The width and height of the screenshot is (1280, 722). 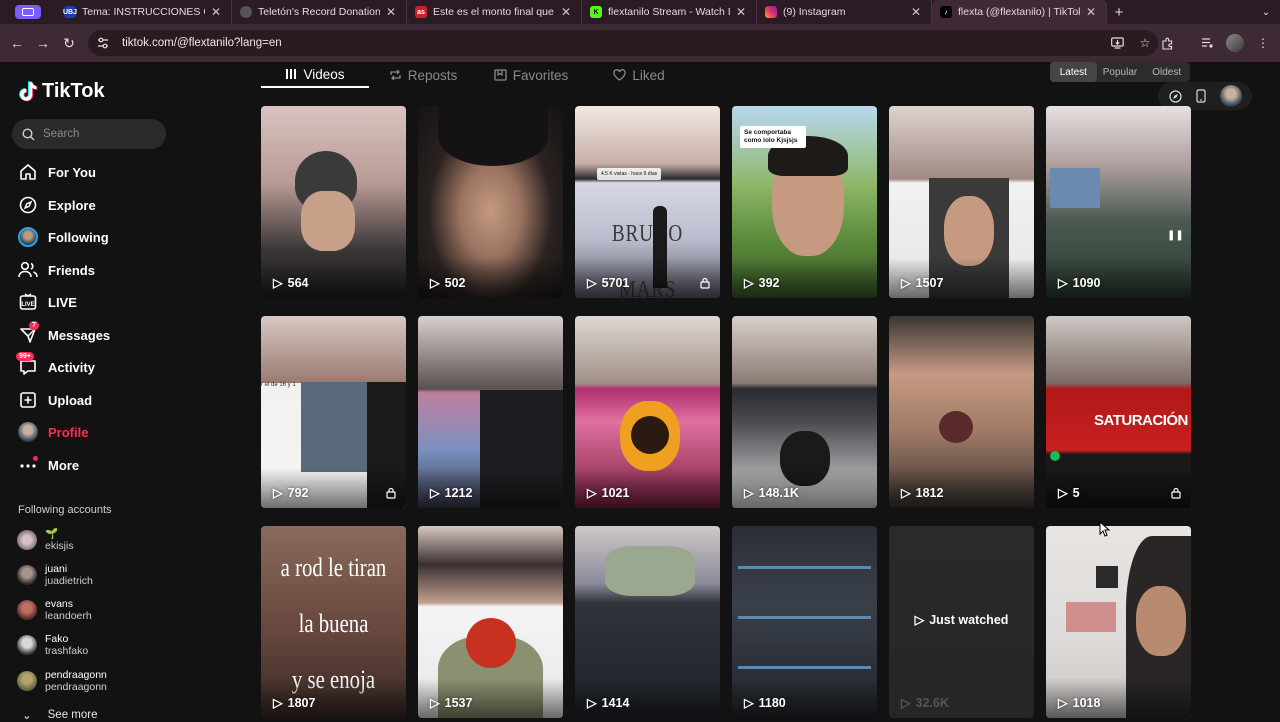 What do you see at coordinates (48, 465) in the screenshot?
I see `nav-more: More` at bounding box center [48, 465].